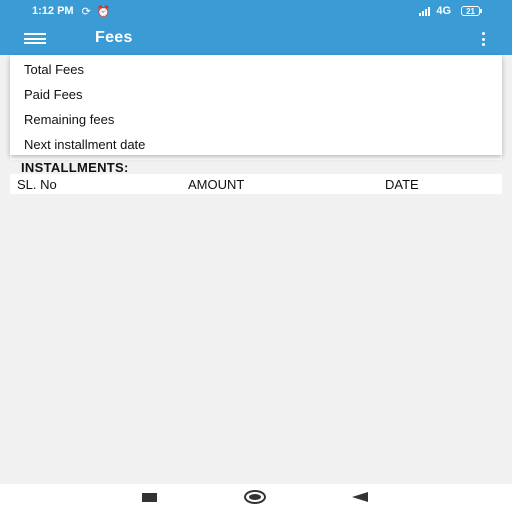 This screenshot has width=512, height=512. Describe the element at coordinates (256, 11) in the screenshot. I see `status-bar: 1:12 PM ⟳ ⏰ 4G 21` at that location.